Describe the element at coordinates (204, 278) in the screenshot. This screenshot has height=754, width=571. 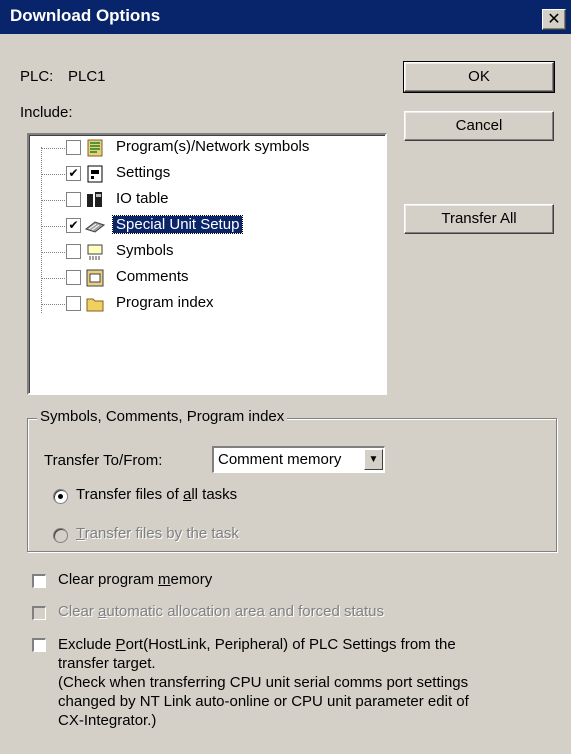
I see `tree-item-comments: Comments` at that location.